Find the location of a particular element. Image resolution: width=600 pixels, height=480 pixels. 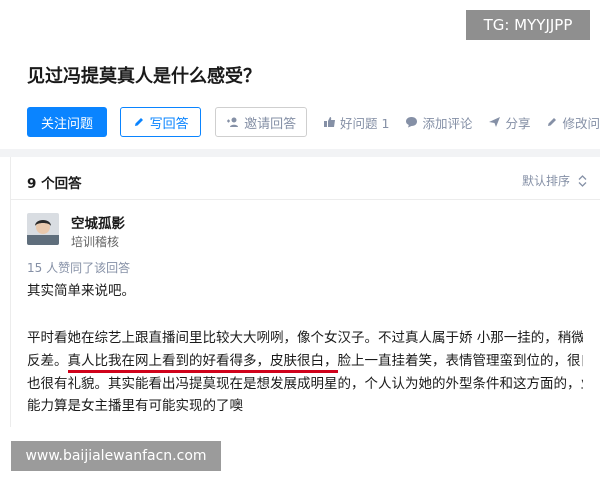

sort-icon is located at coordinates (582, 180).